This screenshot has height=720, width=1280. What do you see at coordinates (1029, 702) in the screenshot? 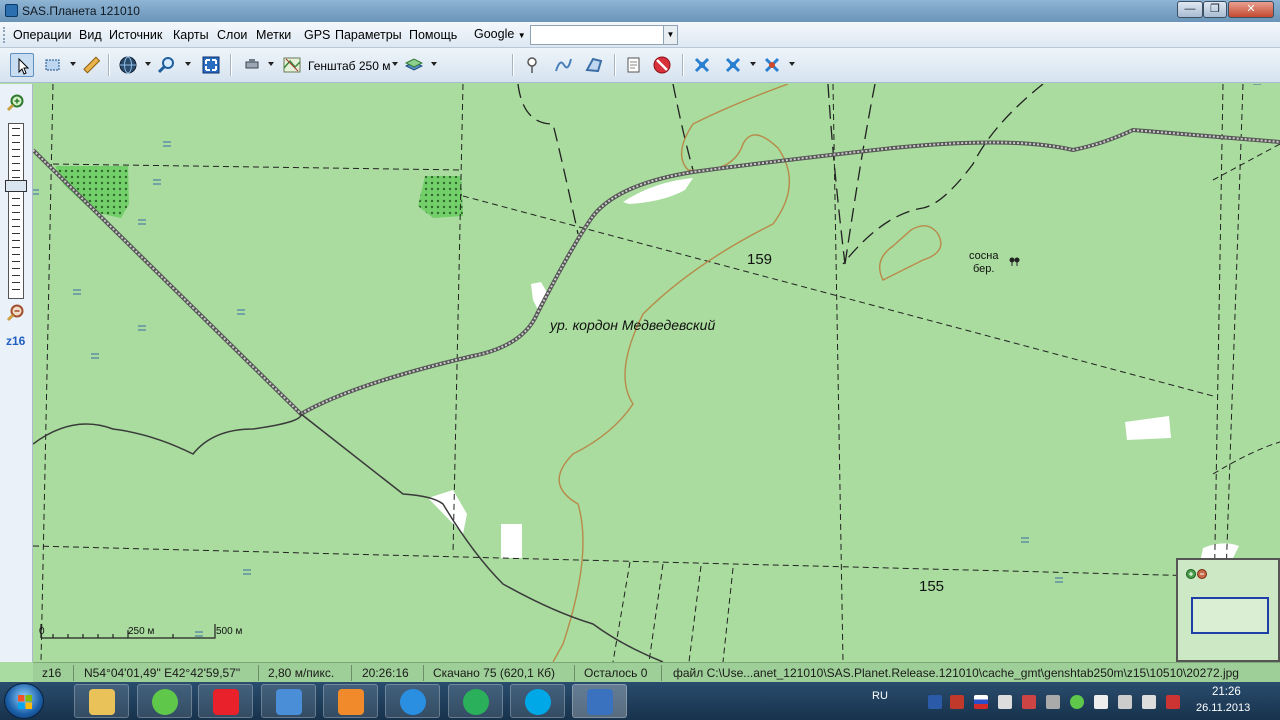
I see `antivirus-icon` at bounding box center [1029, 702].